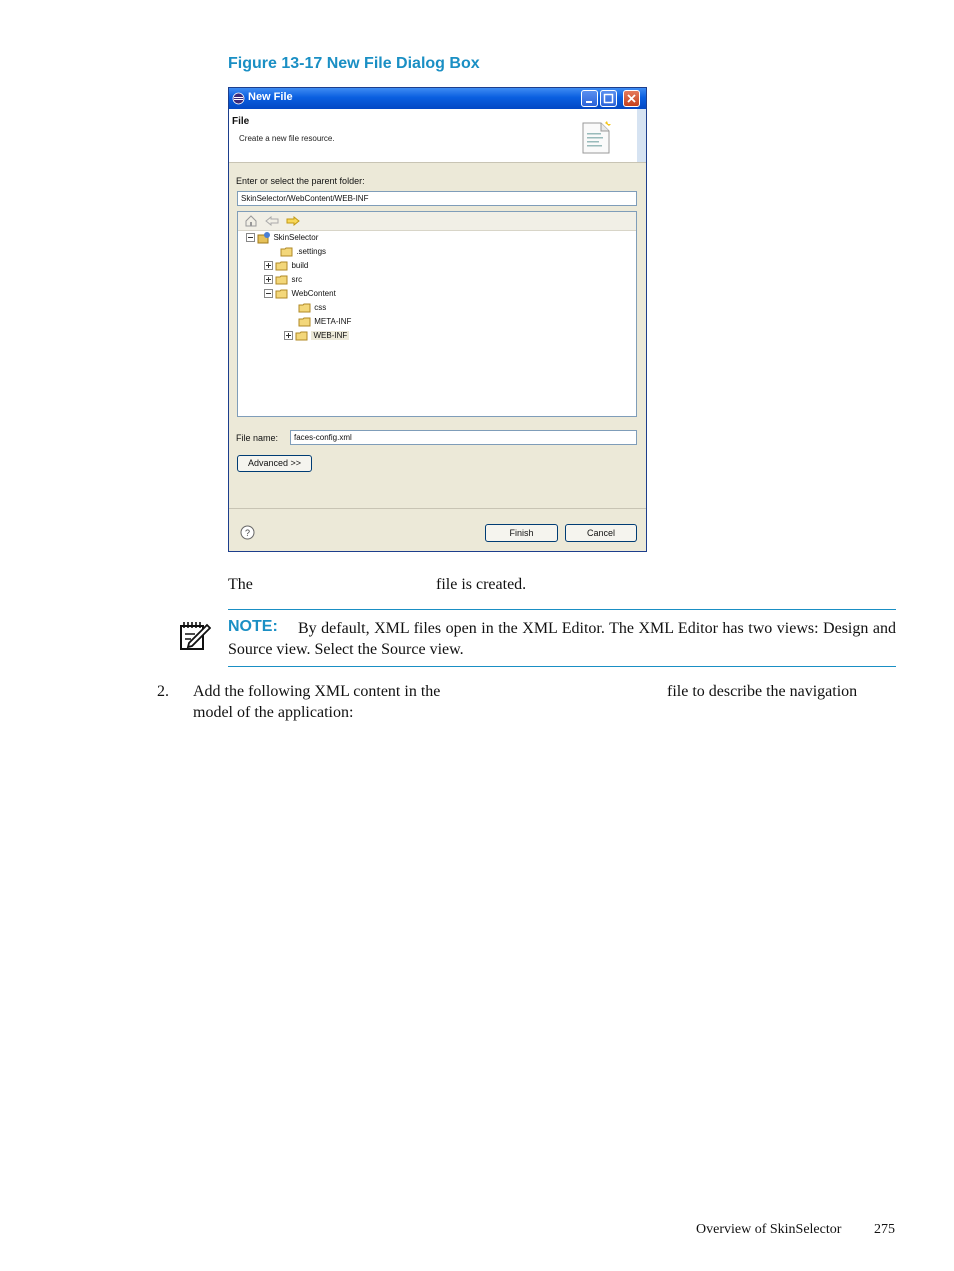 The image size is (954, 1271). Describe the element at coordinates (762, 691) in the screenshot. I see `step-text-b: file to describe the navigation` at that location.